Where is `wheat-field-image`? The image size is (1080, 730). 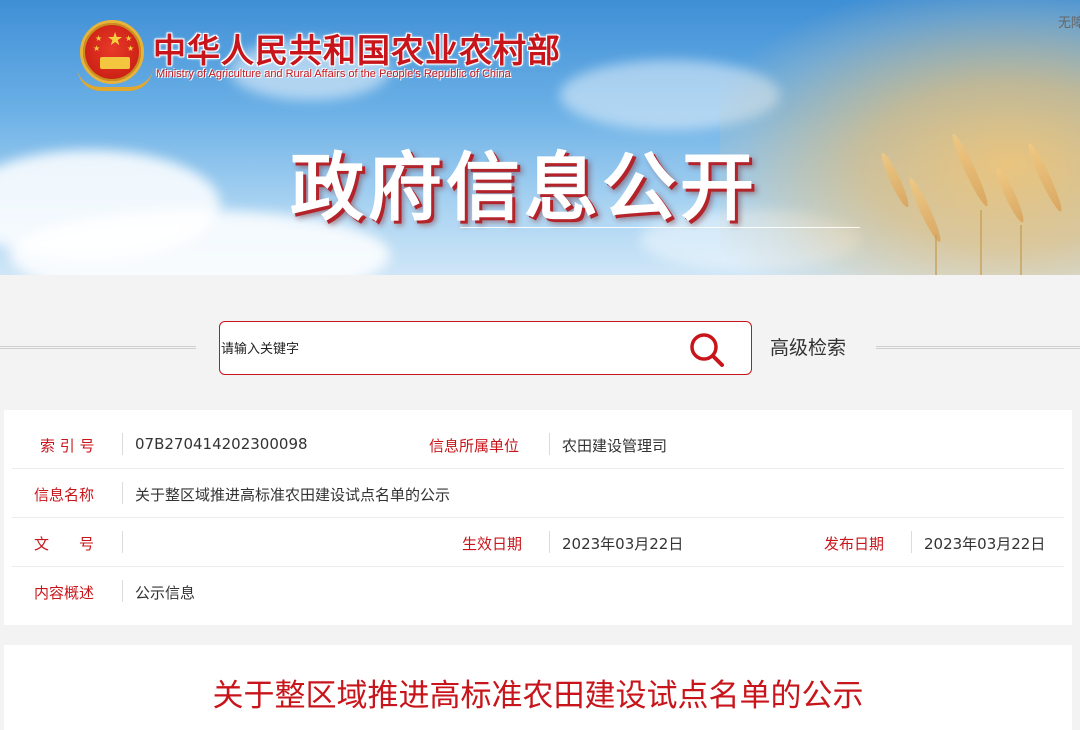
wheat-field-image is located at coordinates (900, 137).